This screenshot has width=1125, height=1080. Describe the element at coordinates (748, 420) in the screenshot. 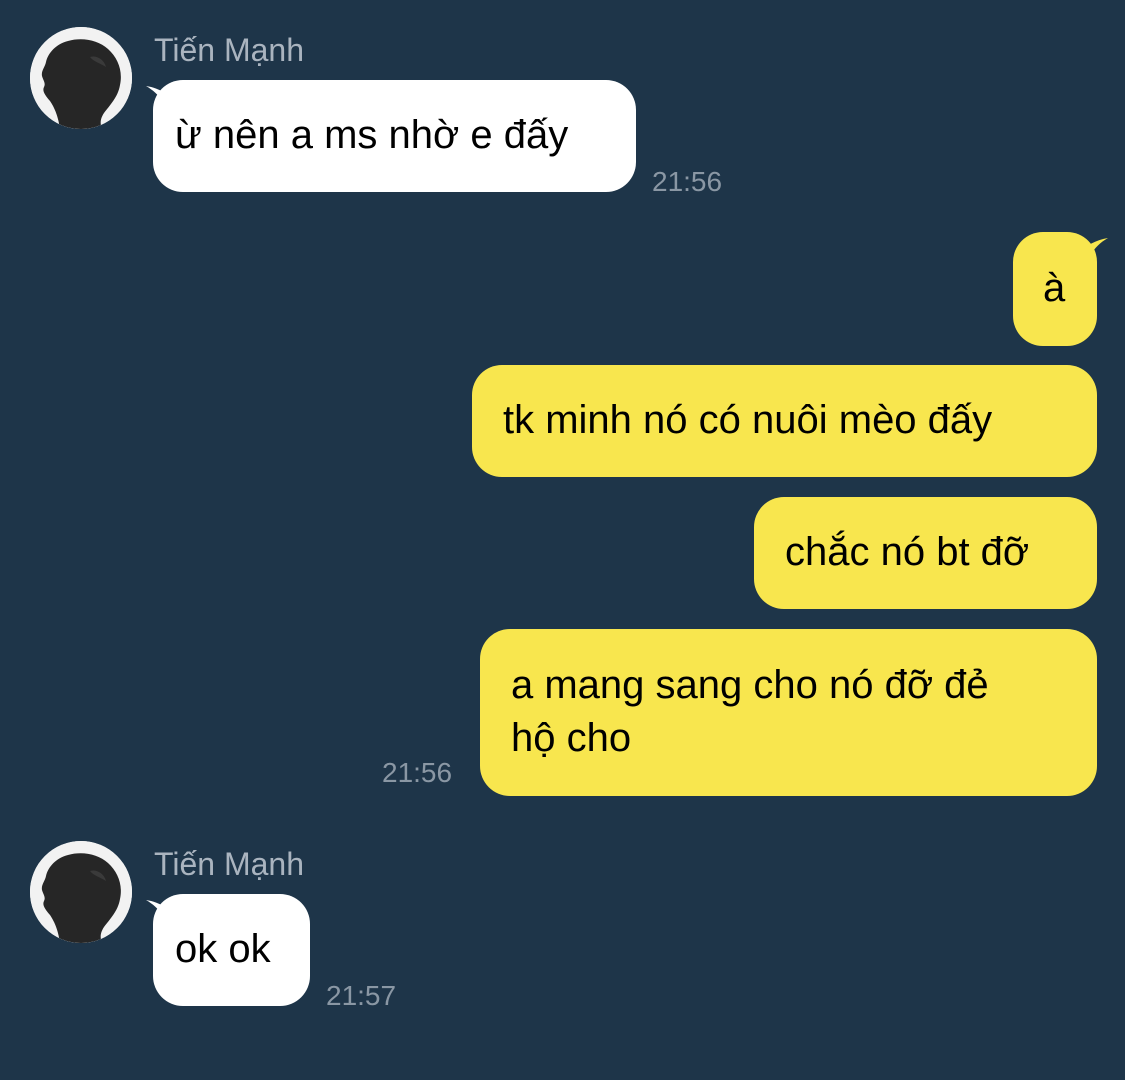

I see `message-text: tk minh nó có nuôi mèo đấy` at that location.